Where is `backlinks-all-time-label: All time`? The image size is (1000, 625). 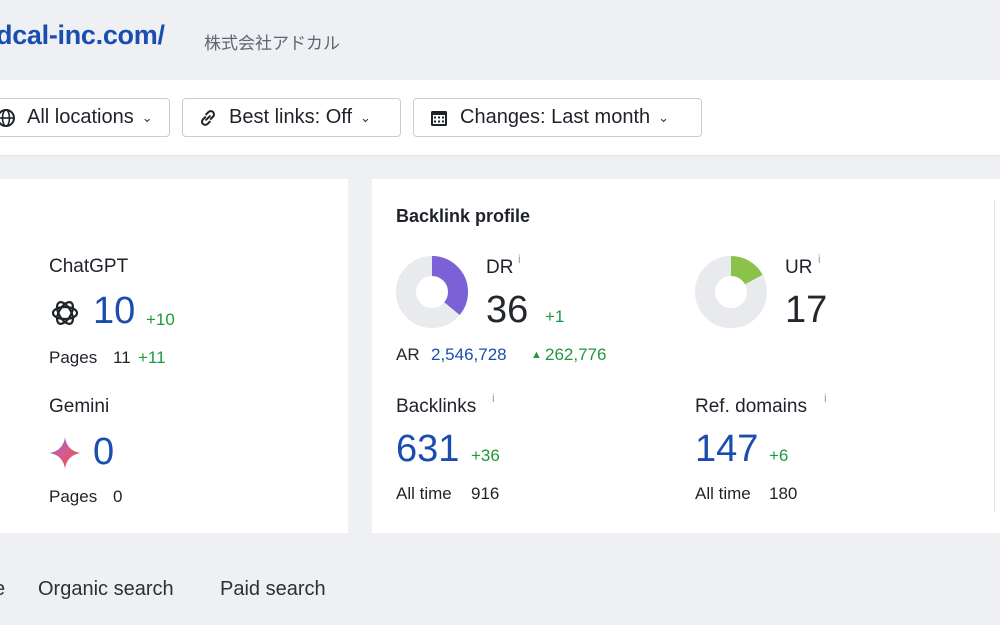
backlinks-all-time-label: All time is located at coordinates (424, 493).